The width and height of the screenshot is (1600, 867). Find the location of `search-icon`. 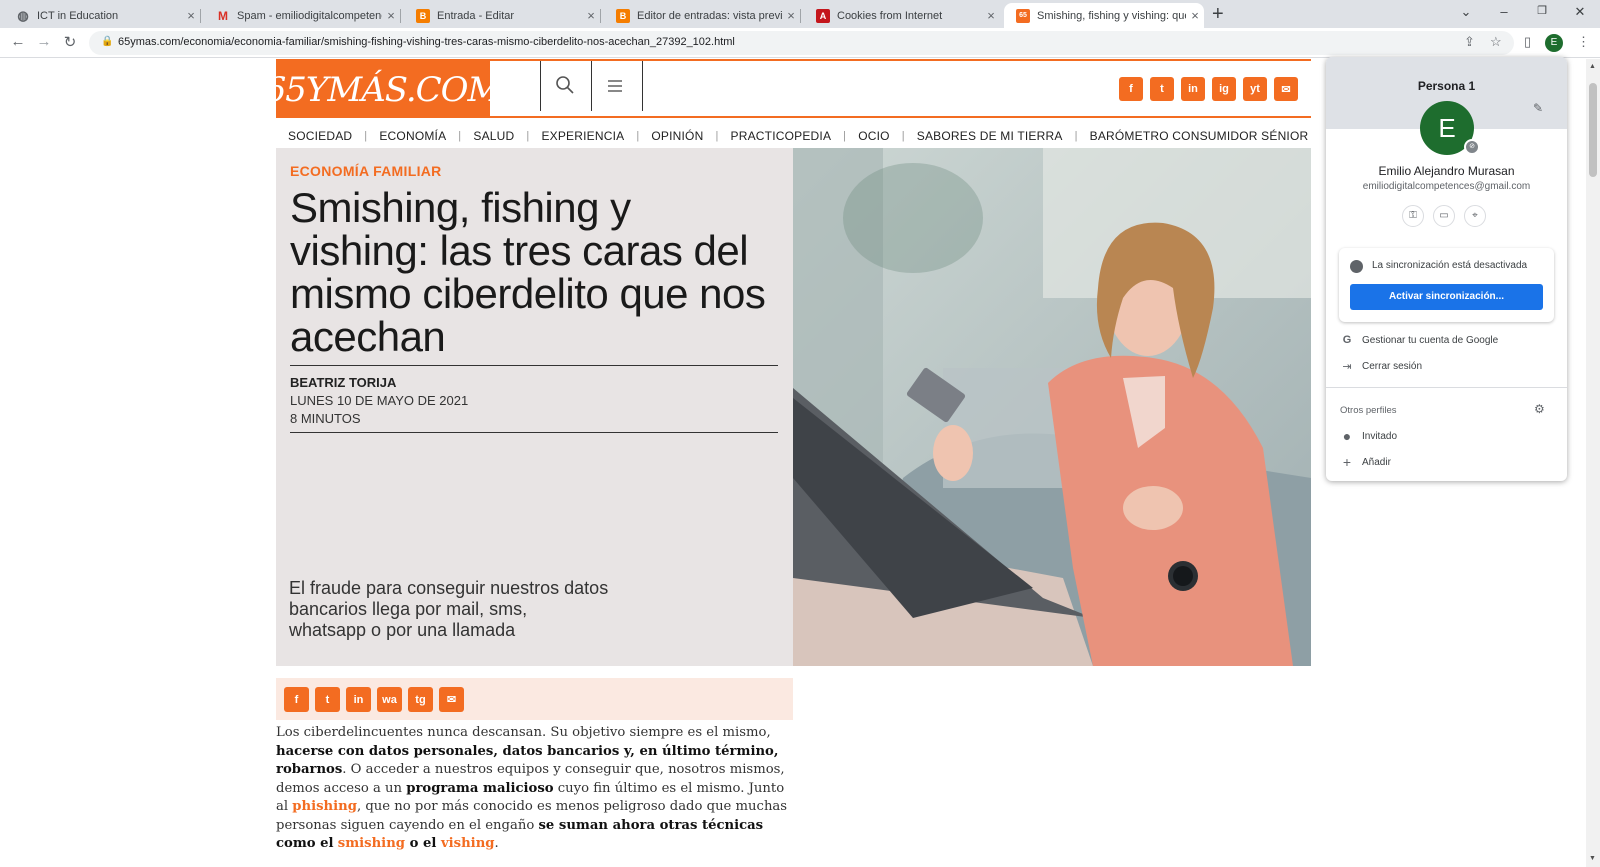

search-icon is located at coordinates (565, 88).